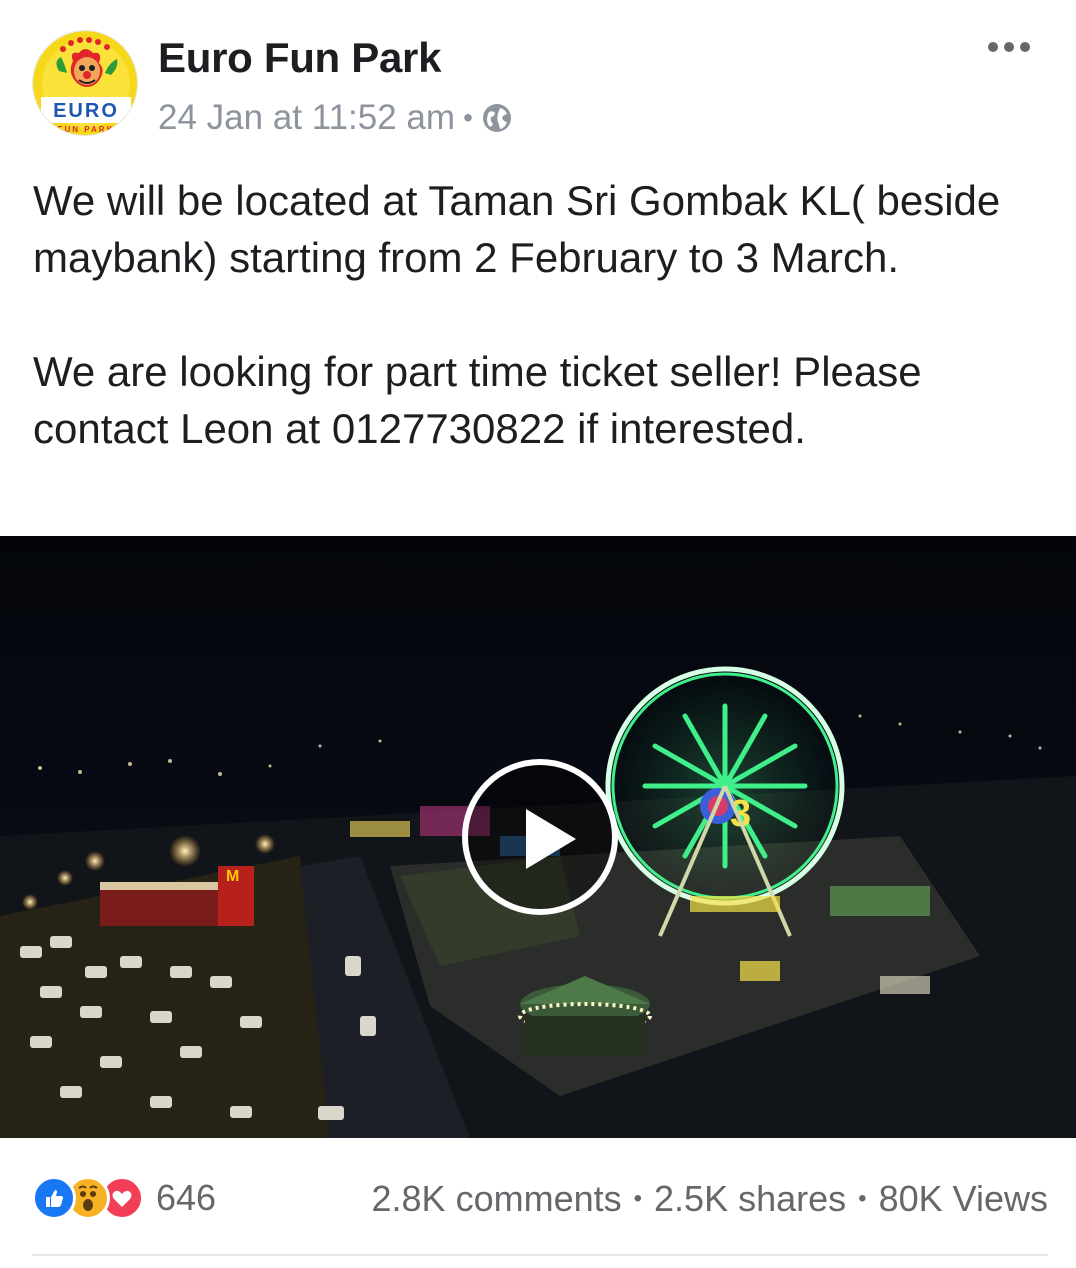 This screenshot has height=1268, width=1076. Describe the element at coordinates (551, 839) in the screenshot. I see `play-triangle` at that location.